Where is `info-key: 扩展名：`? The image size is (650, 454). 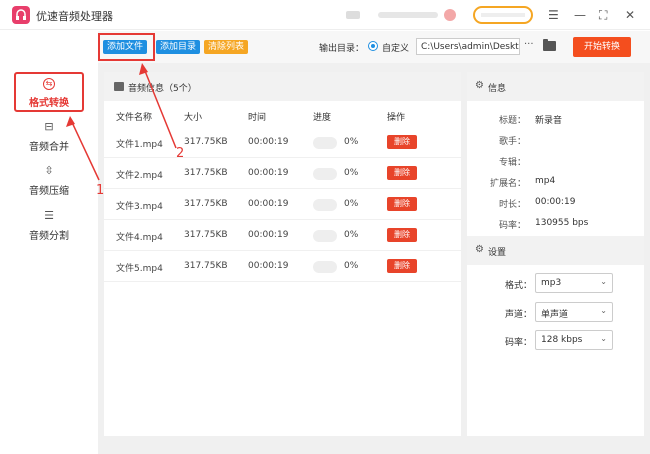 info-key: 扩展名： is located at coordinates (507, 184).